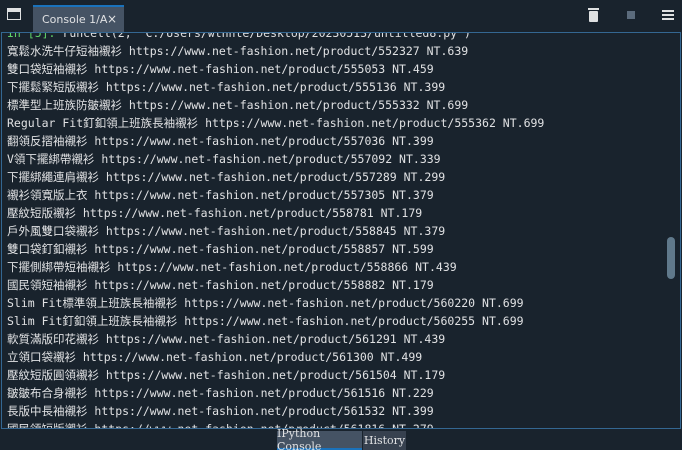  What do you see at coordinates (75, 19) in the screenshot?
I see `tab-label: Console 1/A` at bounding box center [75, 19].